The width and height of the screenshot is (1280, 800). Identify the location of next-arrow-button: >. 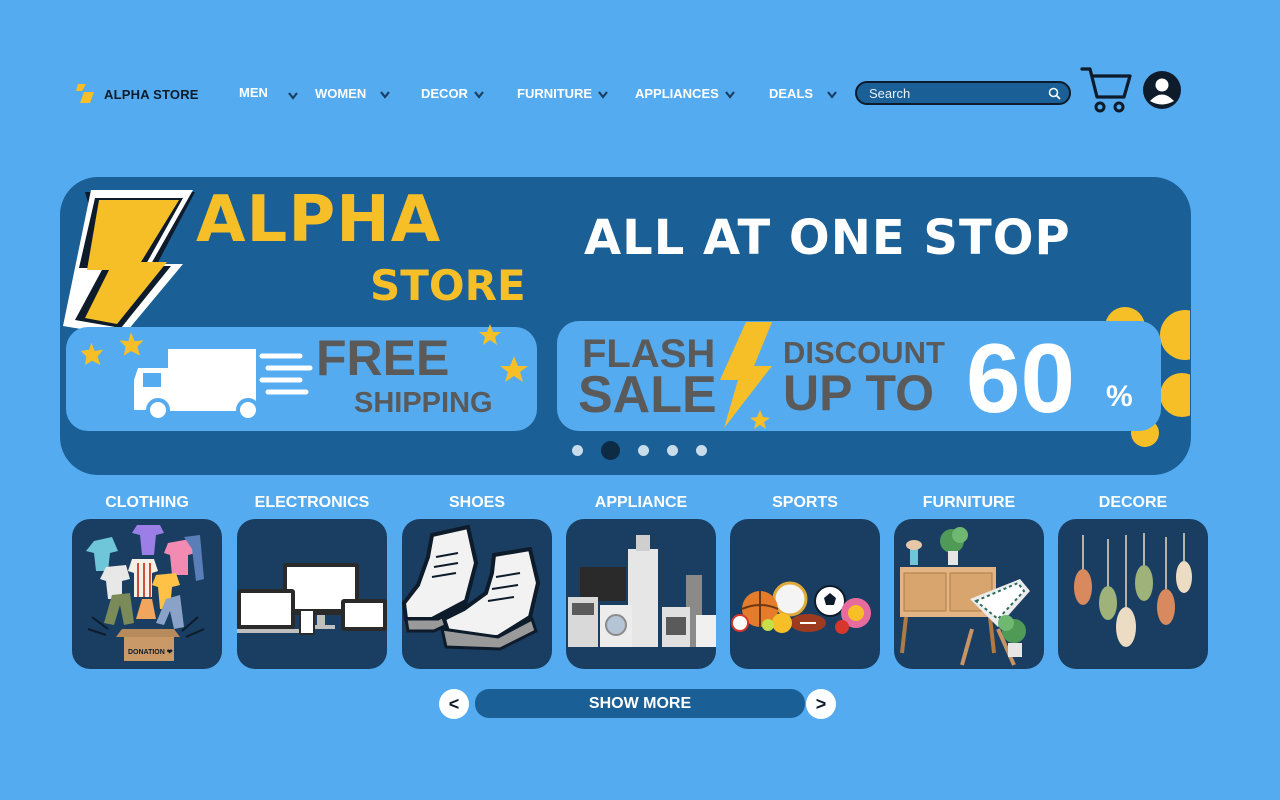
(821, 704).